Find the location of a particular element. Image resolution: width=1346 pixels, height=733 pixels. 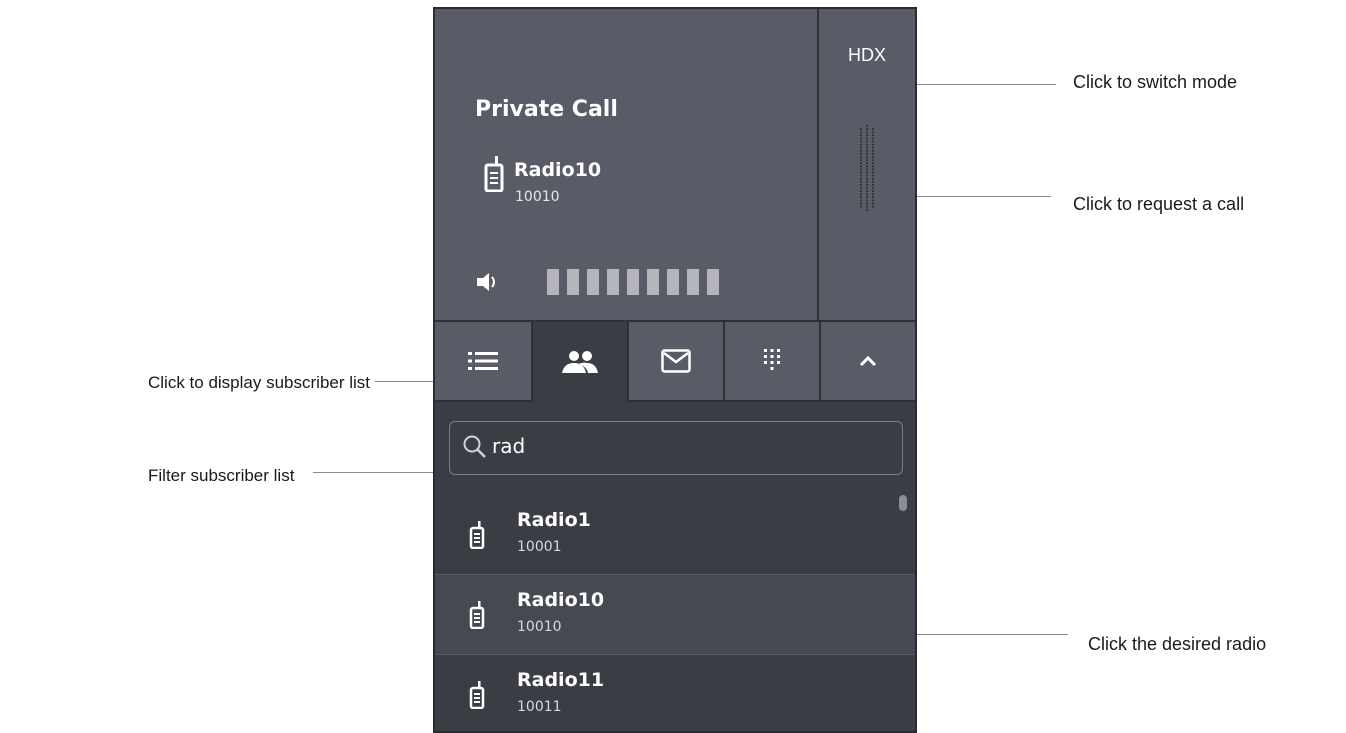

search-icon is located at coordinates (475, 449).